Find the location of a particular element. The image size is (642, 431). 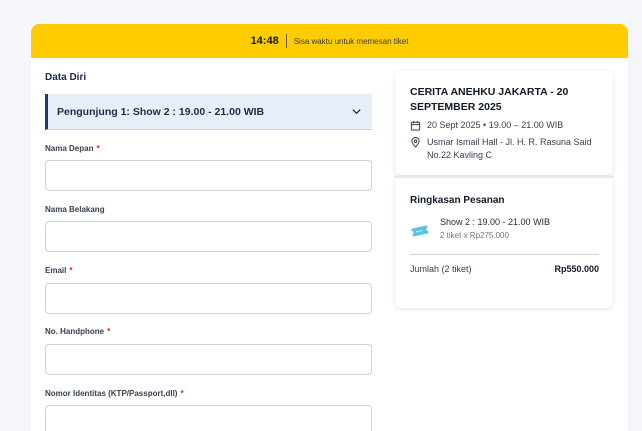

last-name-label: Nama Belakang is located at coordinates (75, 209).